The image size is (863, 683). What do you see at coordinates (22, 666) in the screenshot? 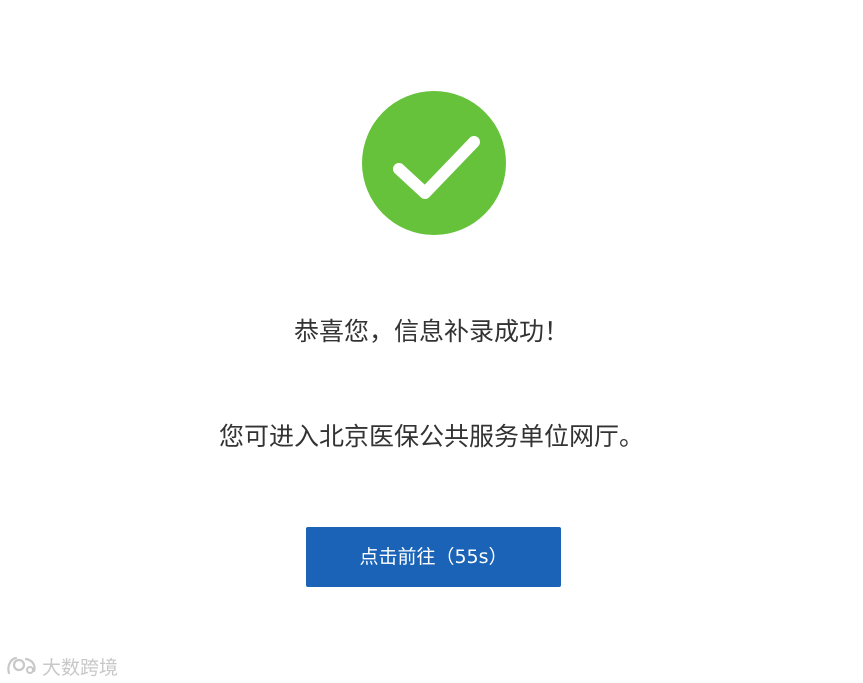
I see `watermark-logo-icon` at bounding box center [22, 666].